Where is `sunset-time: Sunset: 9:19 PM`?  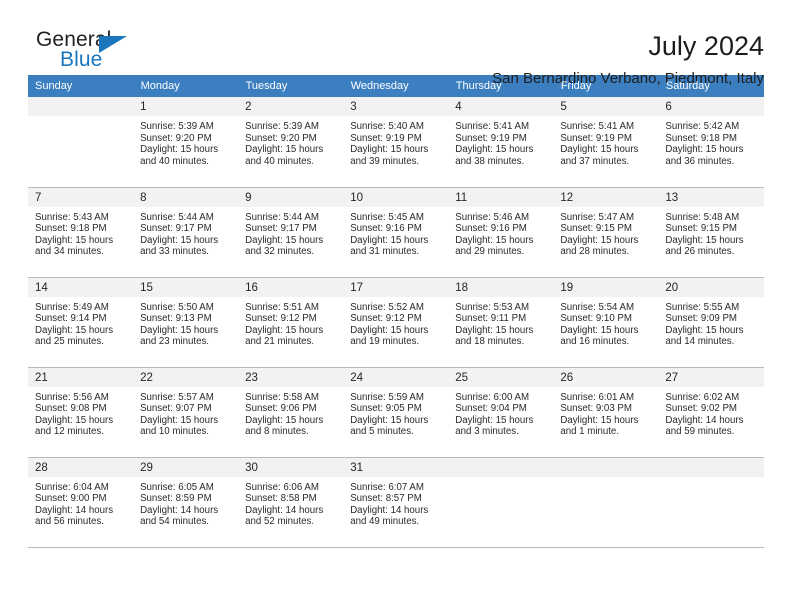
sunset-time: Sunset: 9:19 PM is located at coordinates (491, 138).